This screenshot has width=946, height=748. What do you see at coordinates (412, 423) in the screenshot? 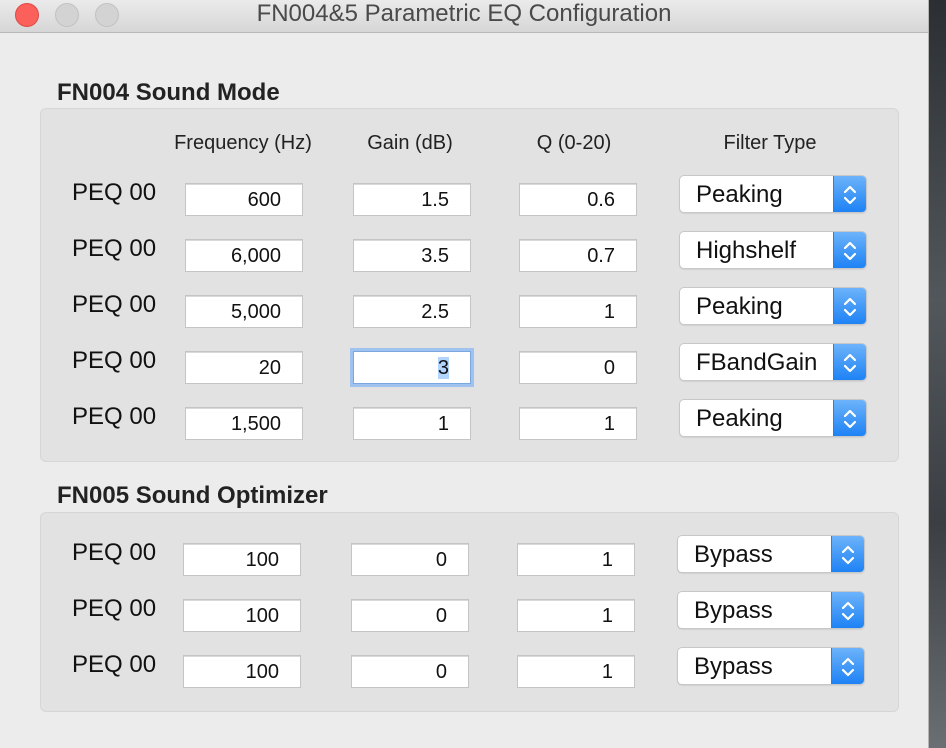
I see `gain-field: 1` at bounding box center [412, 423].